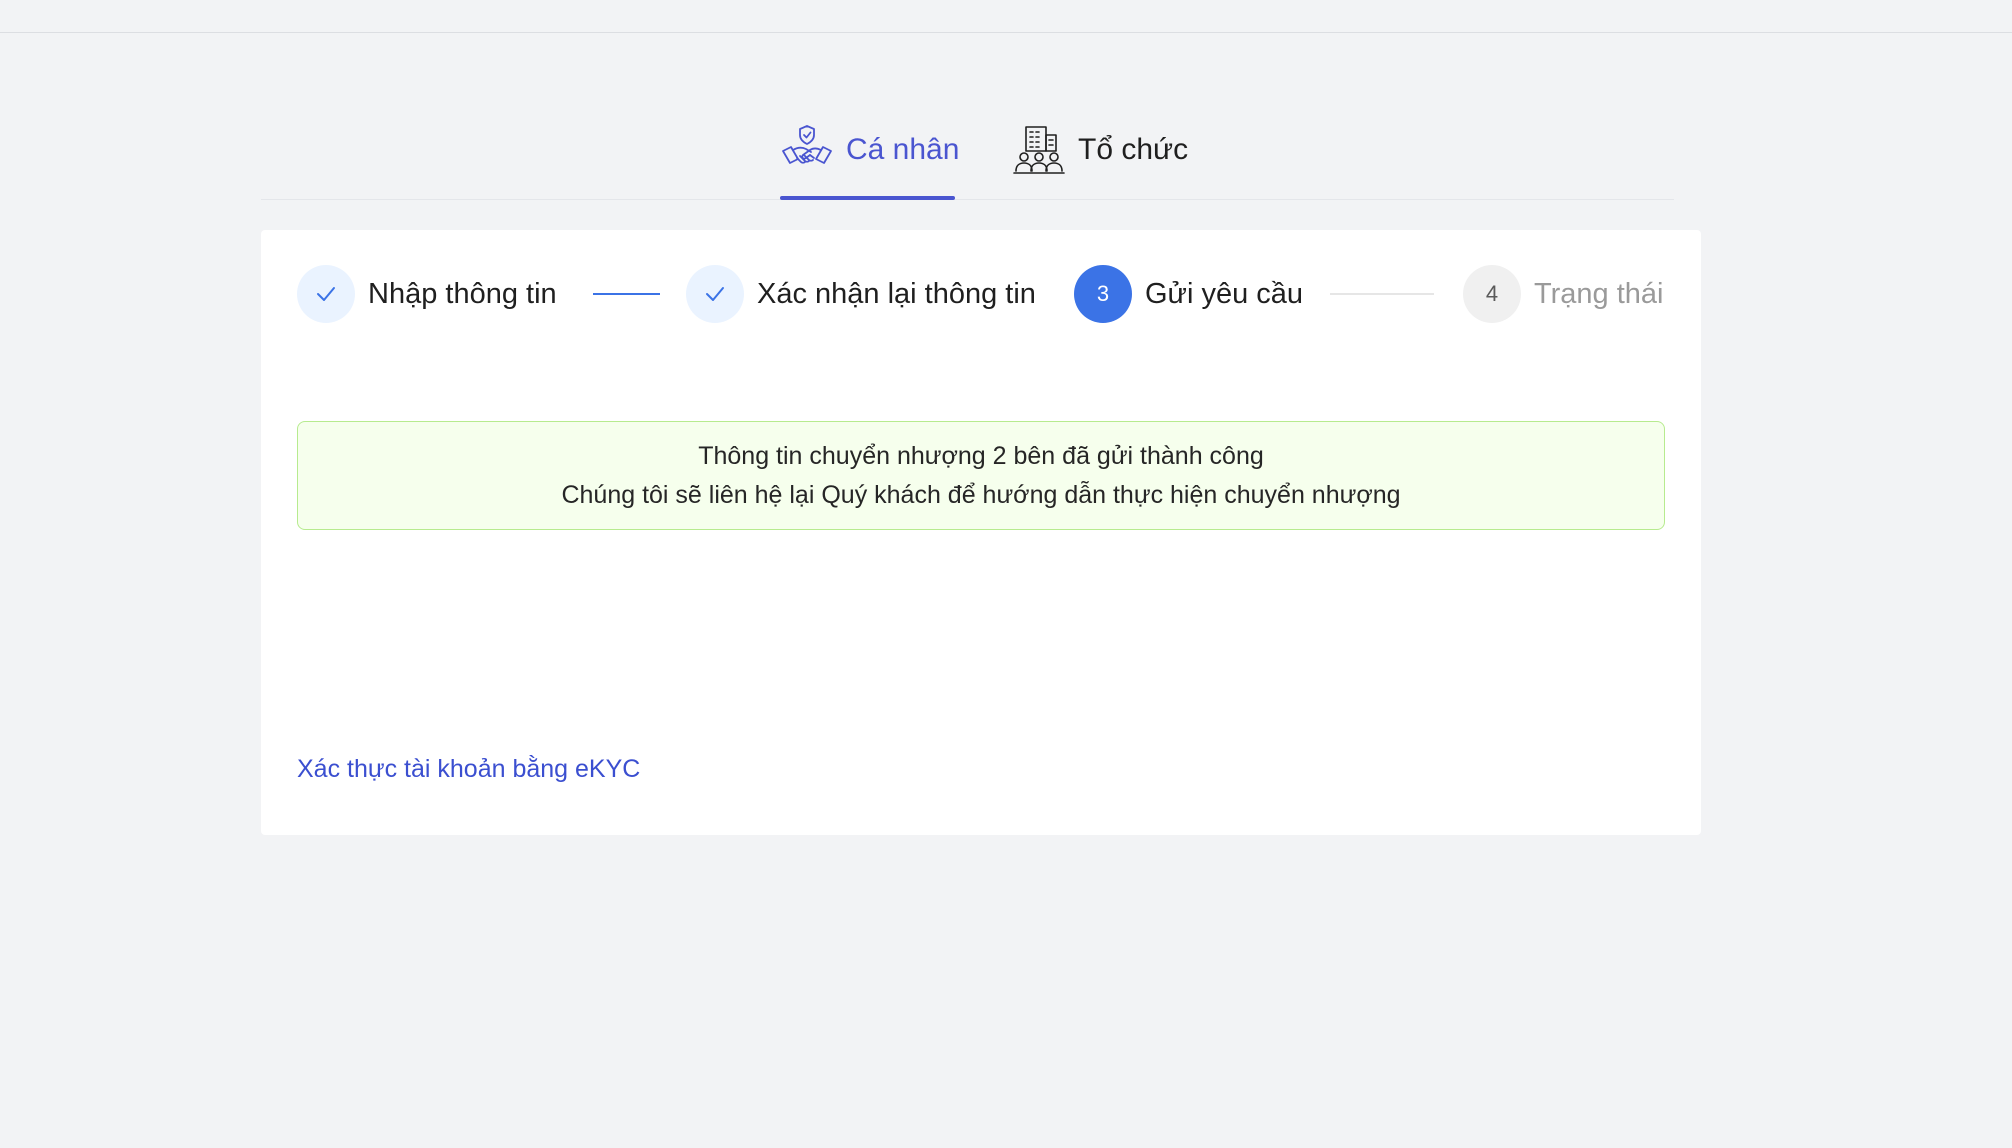 This screenshot has width=2012, height=1148. I want to click on step-label: Trạng thái, so click(1599, 293).